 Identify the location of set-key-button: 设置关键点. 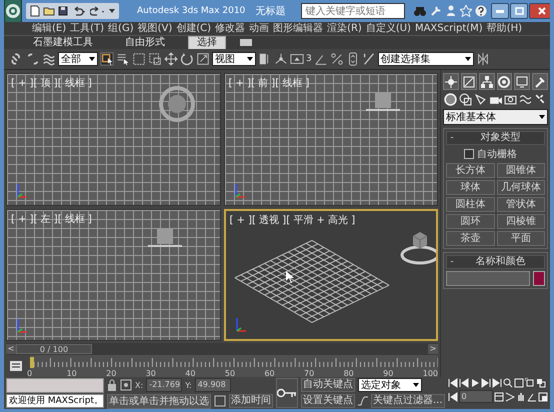
(328, 401).